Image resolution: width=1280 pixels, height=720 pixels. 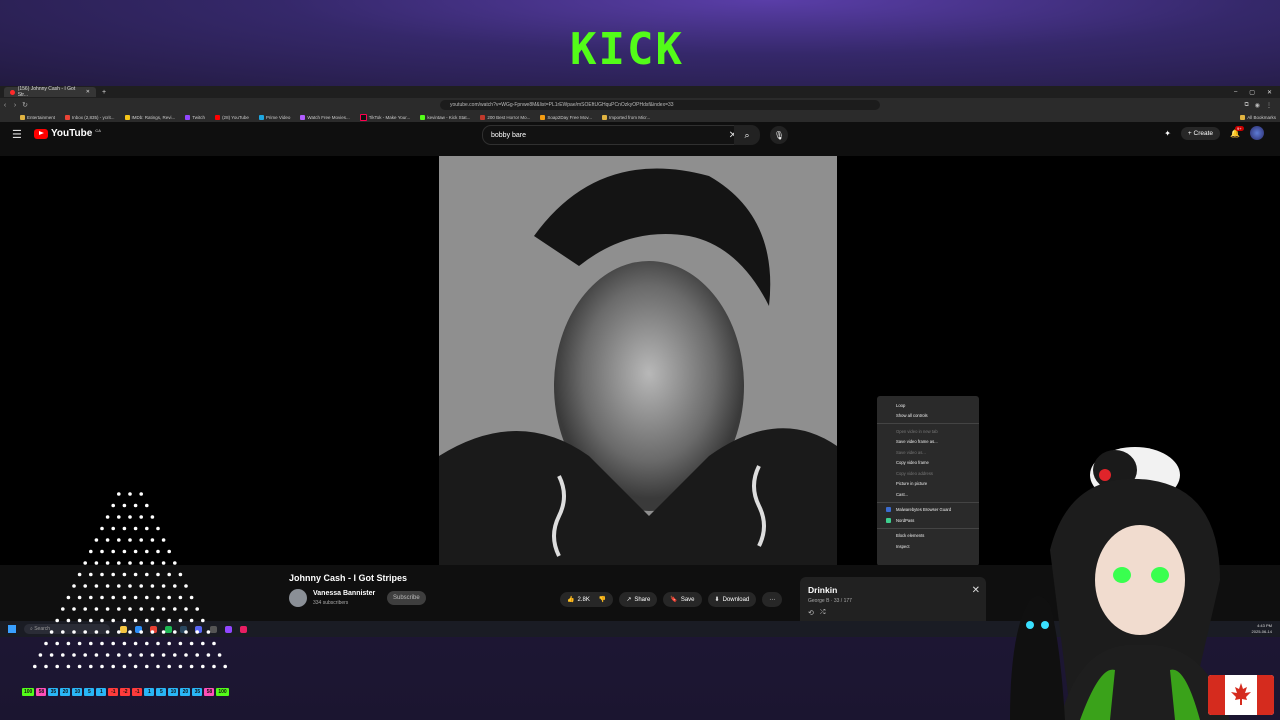 What do you see at coordinates (928, 463) in the screenshot?
I see `context-menu-item: Copy video frame` at bounding box center [928, 463].